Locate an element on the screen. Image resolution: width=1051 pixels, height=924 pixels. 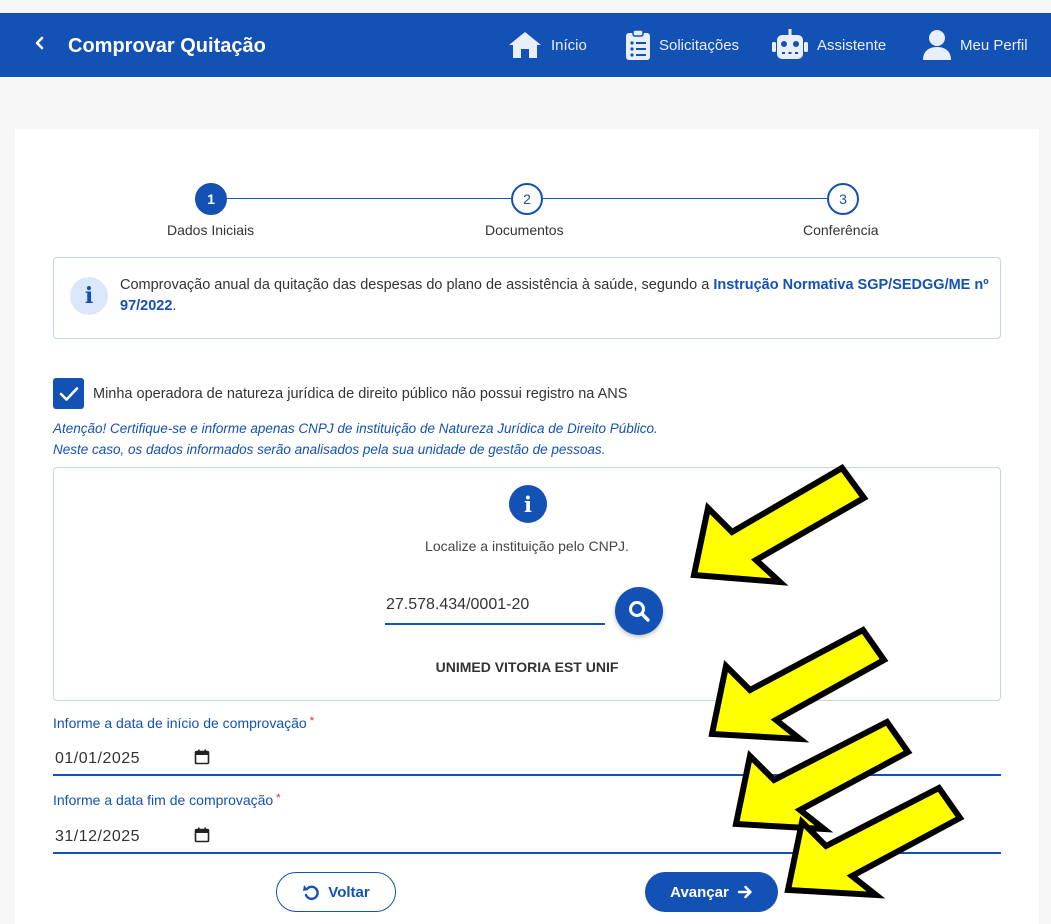
end-date-value: 31/12/2025 is located at coordinates (98, 836).